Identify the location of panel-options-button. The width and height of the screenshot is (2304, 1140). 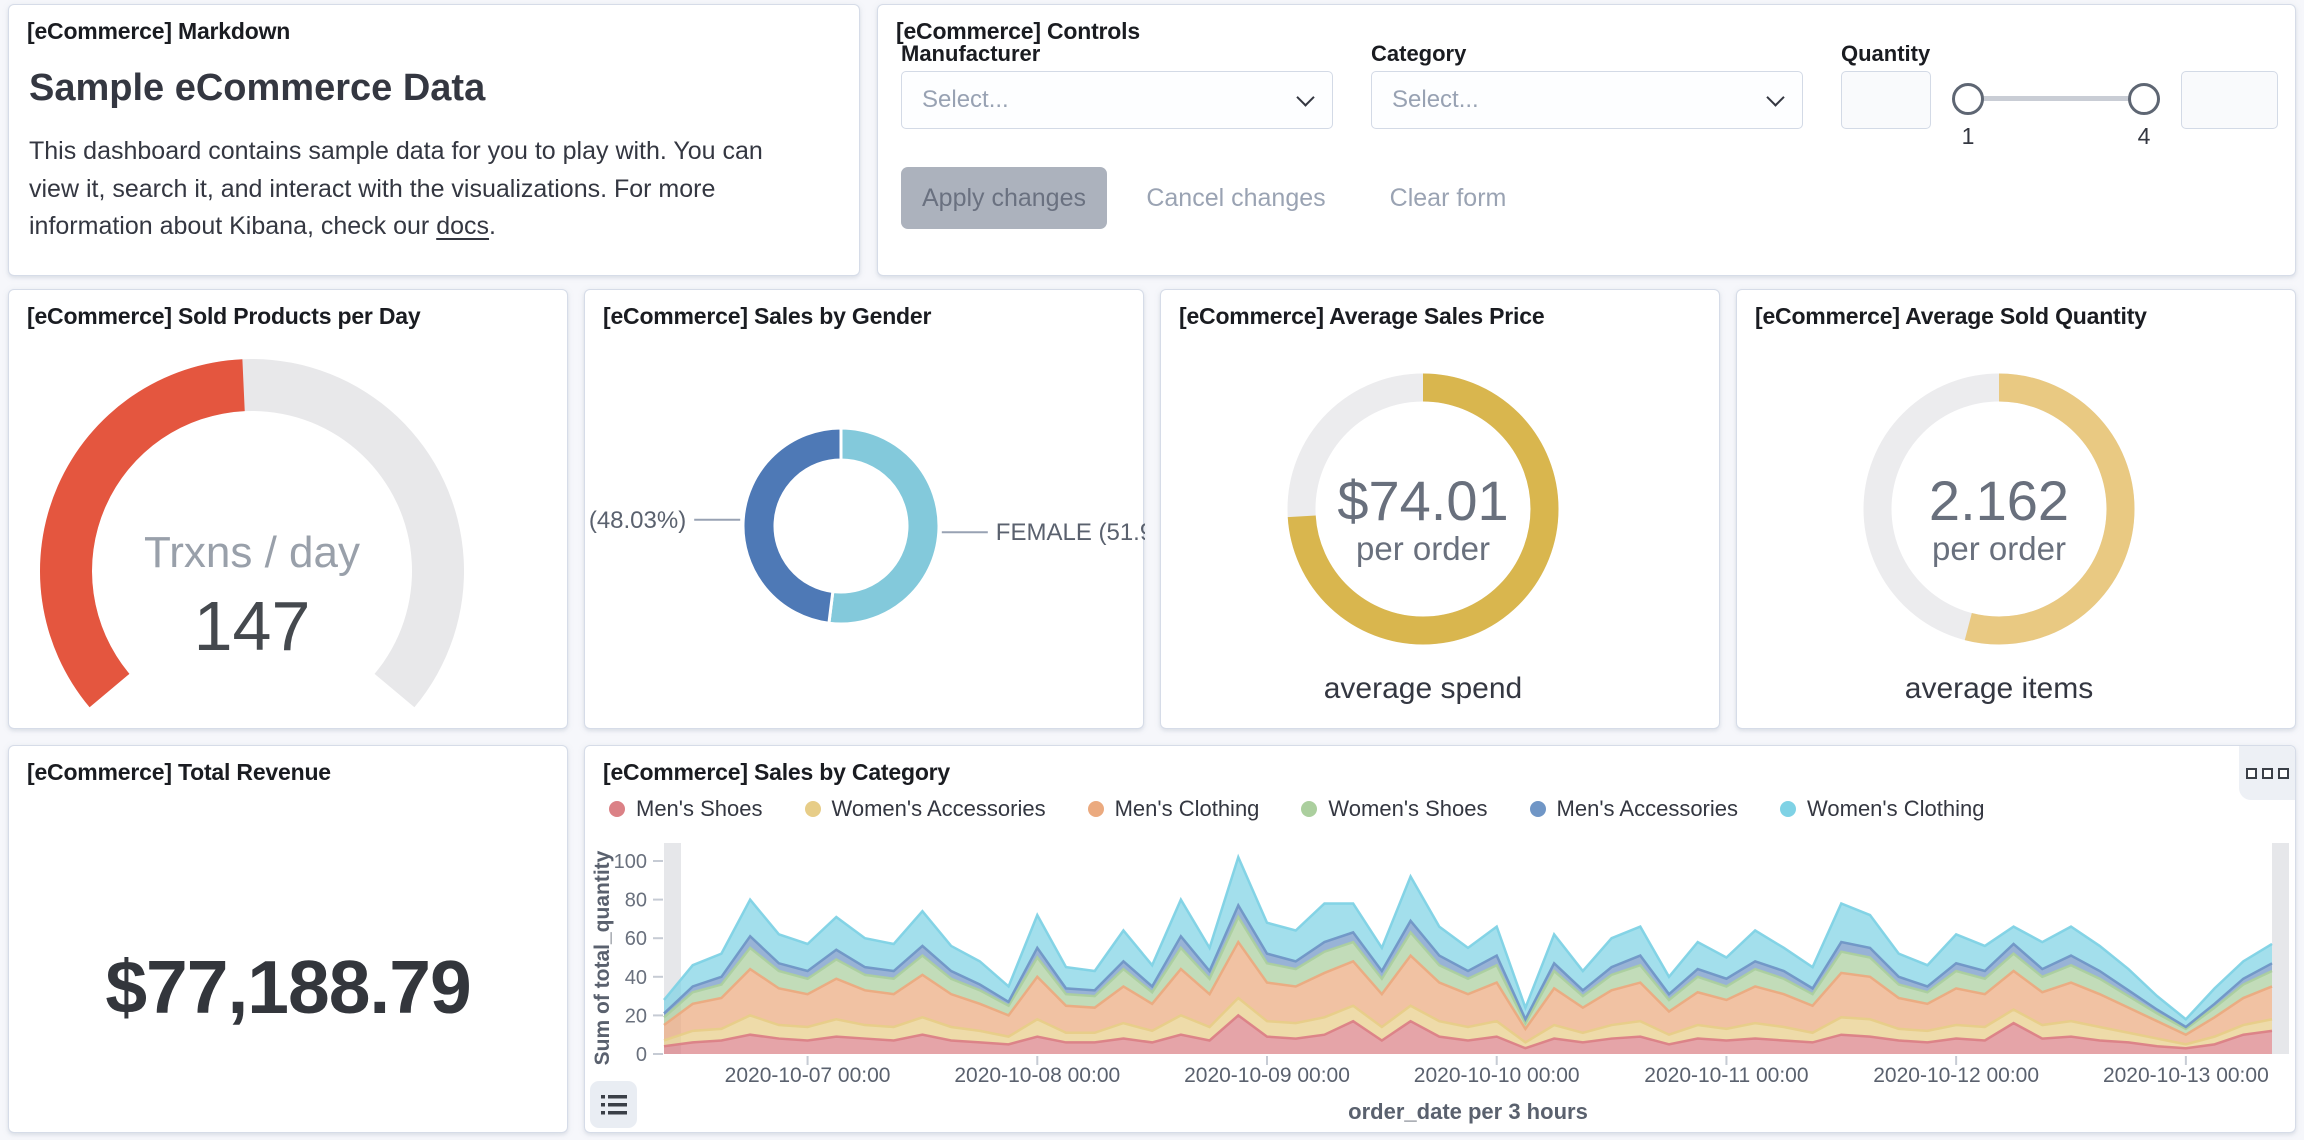
(2267, 773).